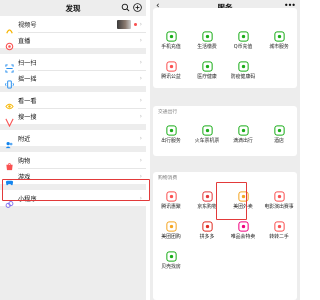  I want to click on channels-icon, so click(9, 26).